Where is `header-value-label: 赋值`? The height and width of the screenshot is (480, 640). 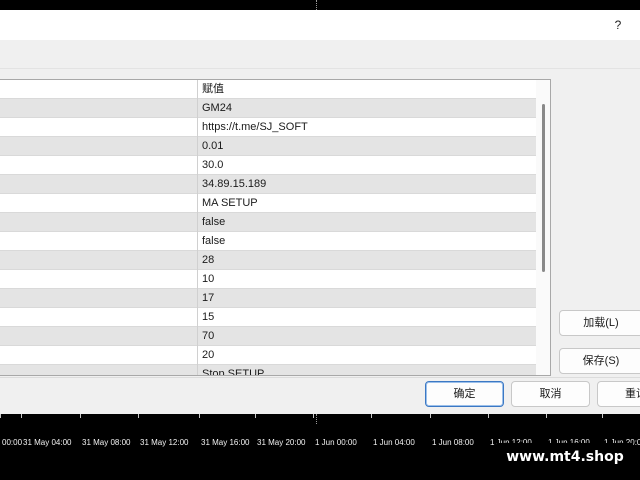
header-value-label: 赋值 is located at coordinates (213, 89).